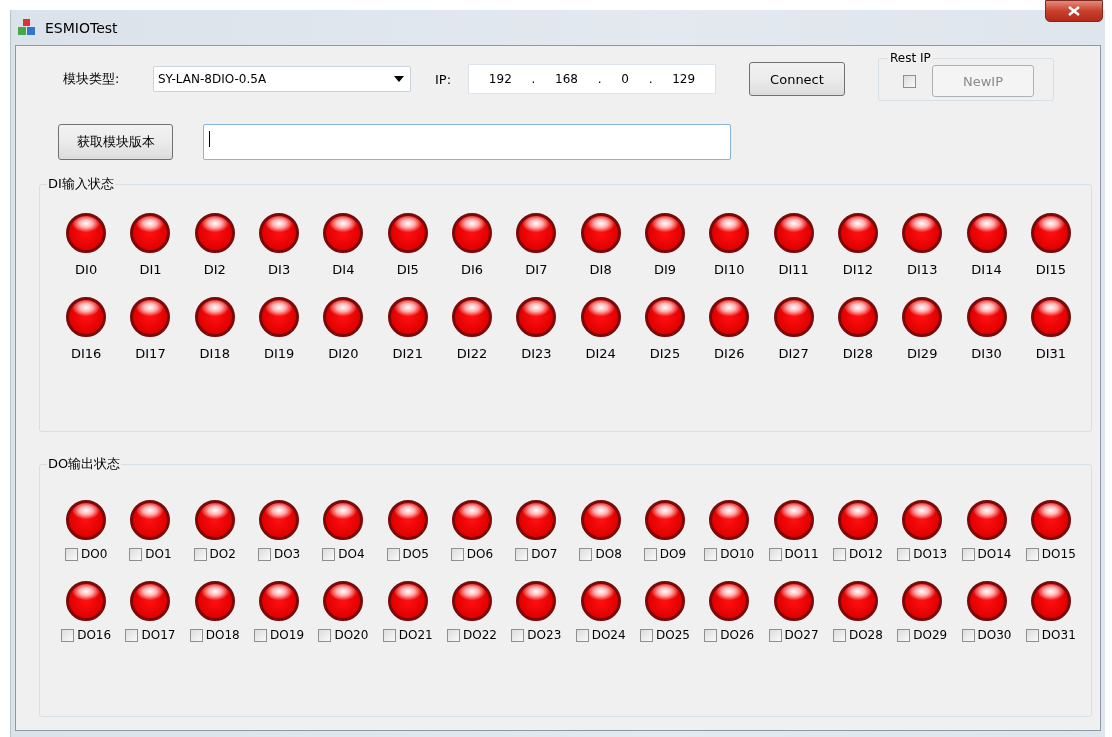  What do you see at coordinates (608, 554) in the screenshot?
I see `output-label: DO8` at bounding box center [608, 554].